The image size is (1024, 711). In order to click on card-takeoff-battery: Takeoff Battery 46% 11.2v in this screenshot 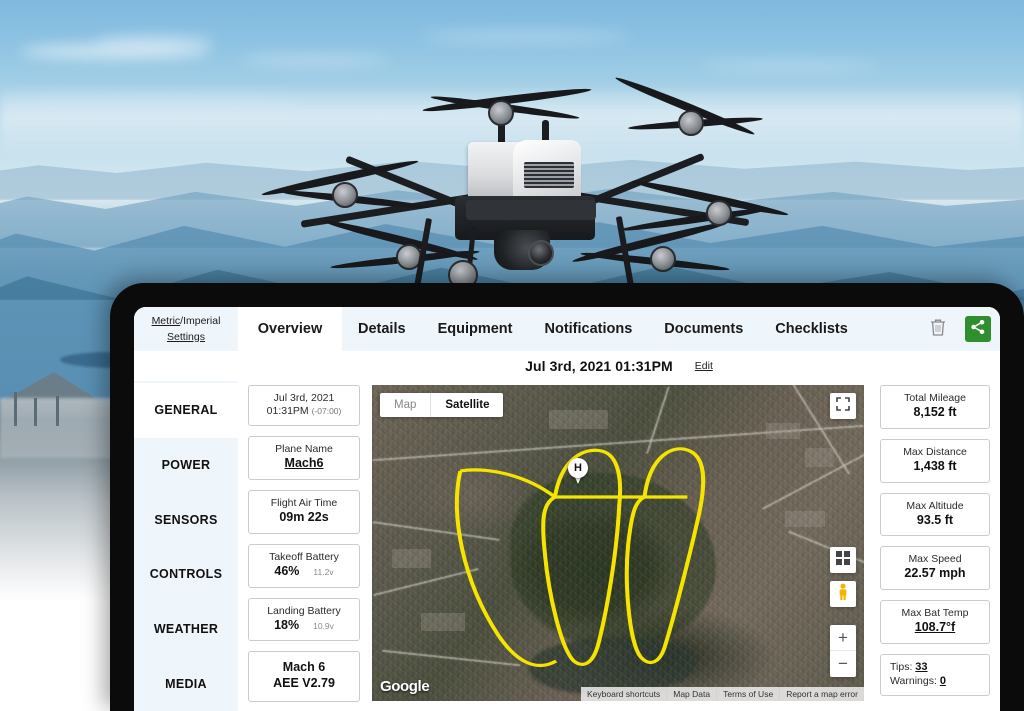, I will do `click(304, 565)`.